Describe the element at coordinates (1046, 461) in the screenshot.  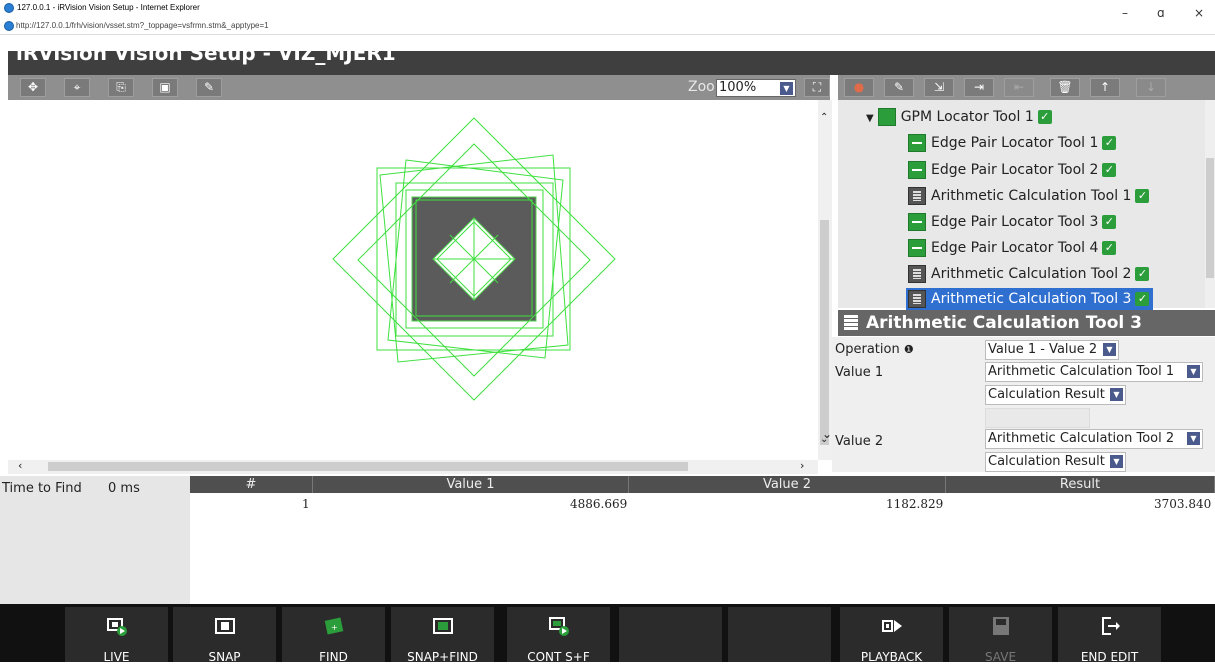
I see `value2-result-value: Calculation Result` at that location.